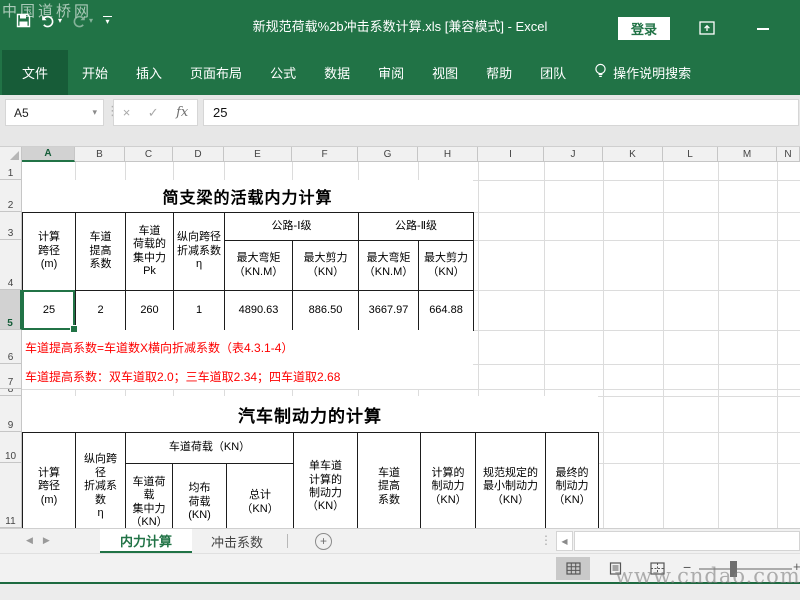 This screenshot has height=600, width=800. I want to click on minimize-icon, so click(763, 29).